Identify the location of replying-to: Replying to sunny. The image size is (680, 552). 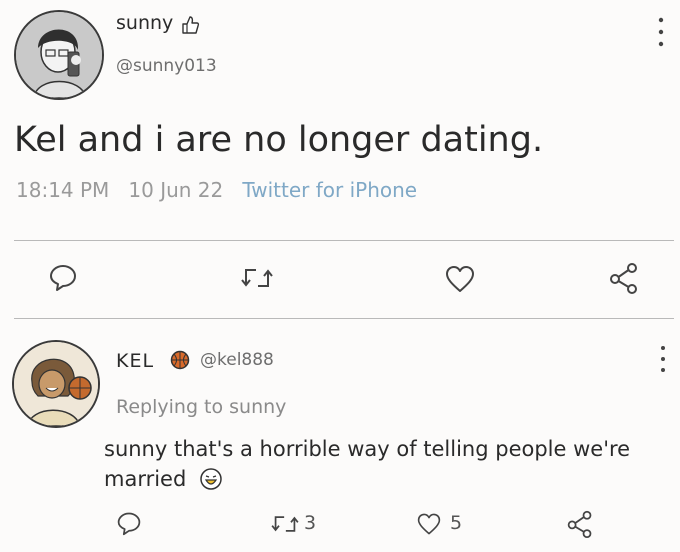
(201, 407).